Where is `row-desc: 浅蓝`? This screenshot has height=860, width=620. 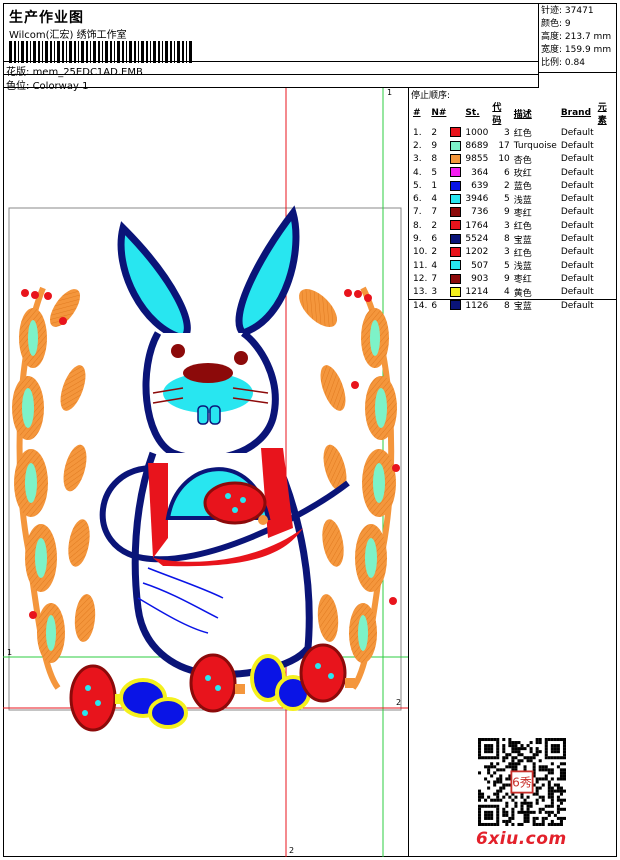
row-desc: 浅蓝 is located at coordinates (522, 267).